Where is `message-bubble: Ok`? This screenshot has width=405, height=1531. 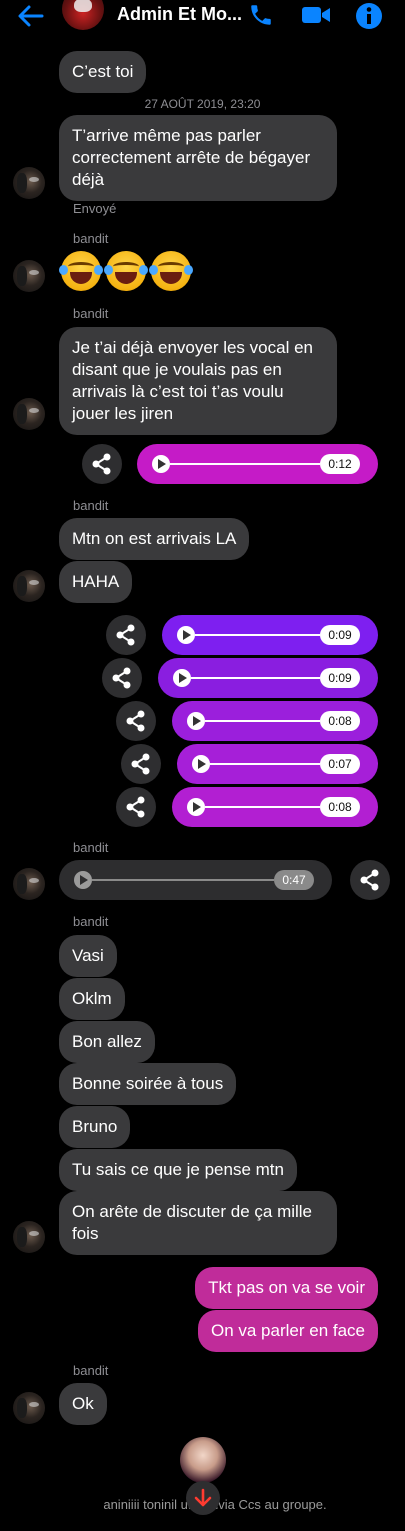 message-bubble: Ok is located at coordinates (83, 1404).